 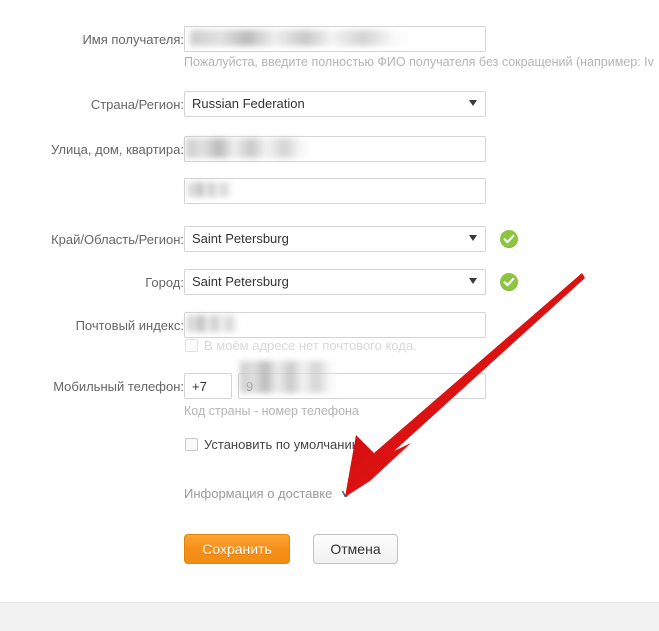 I want to click on label-postal-code: Почтовый индекс:, so click(x=129, y=325).